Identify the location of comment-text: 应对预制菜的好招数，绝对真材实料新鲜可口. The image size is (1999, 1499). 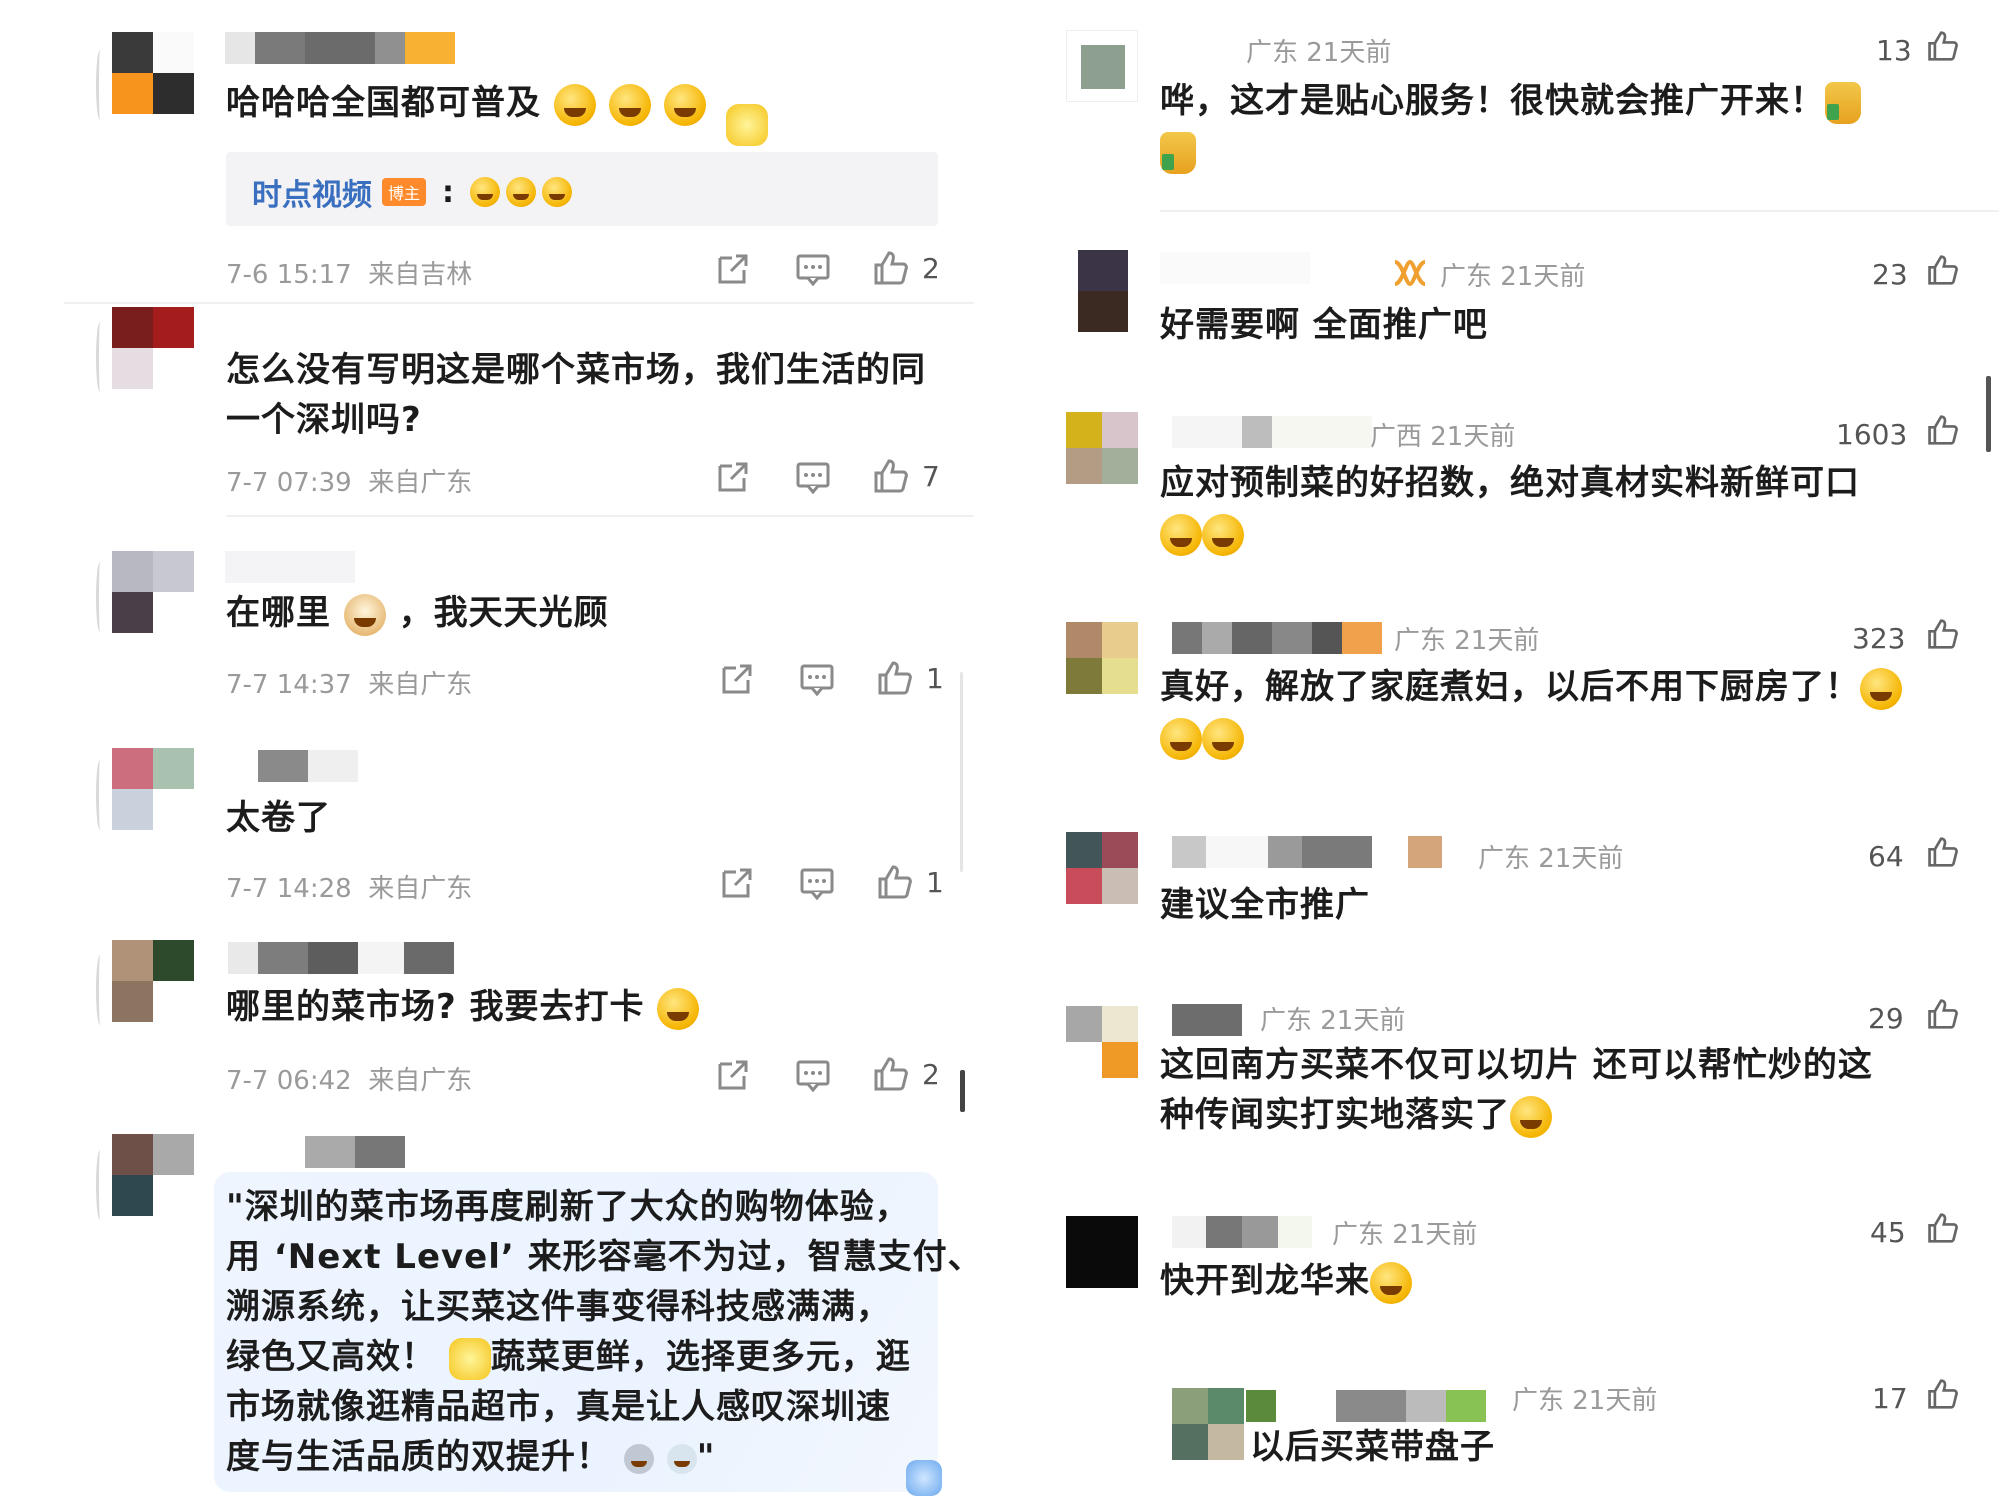
(1555, 508).